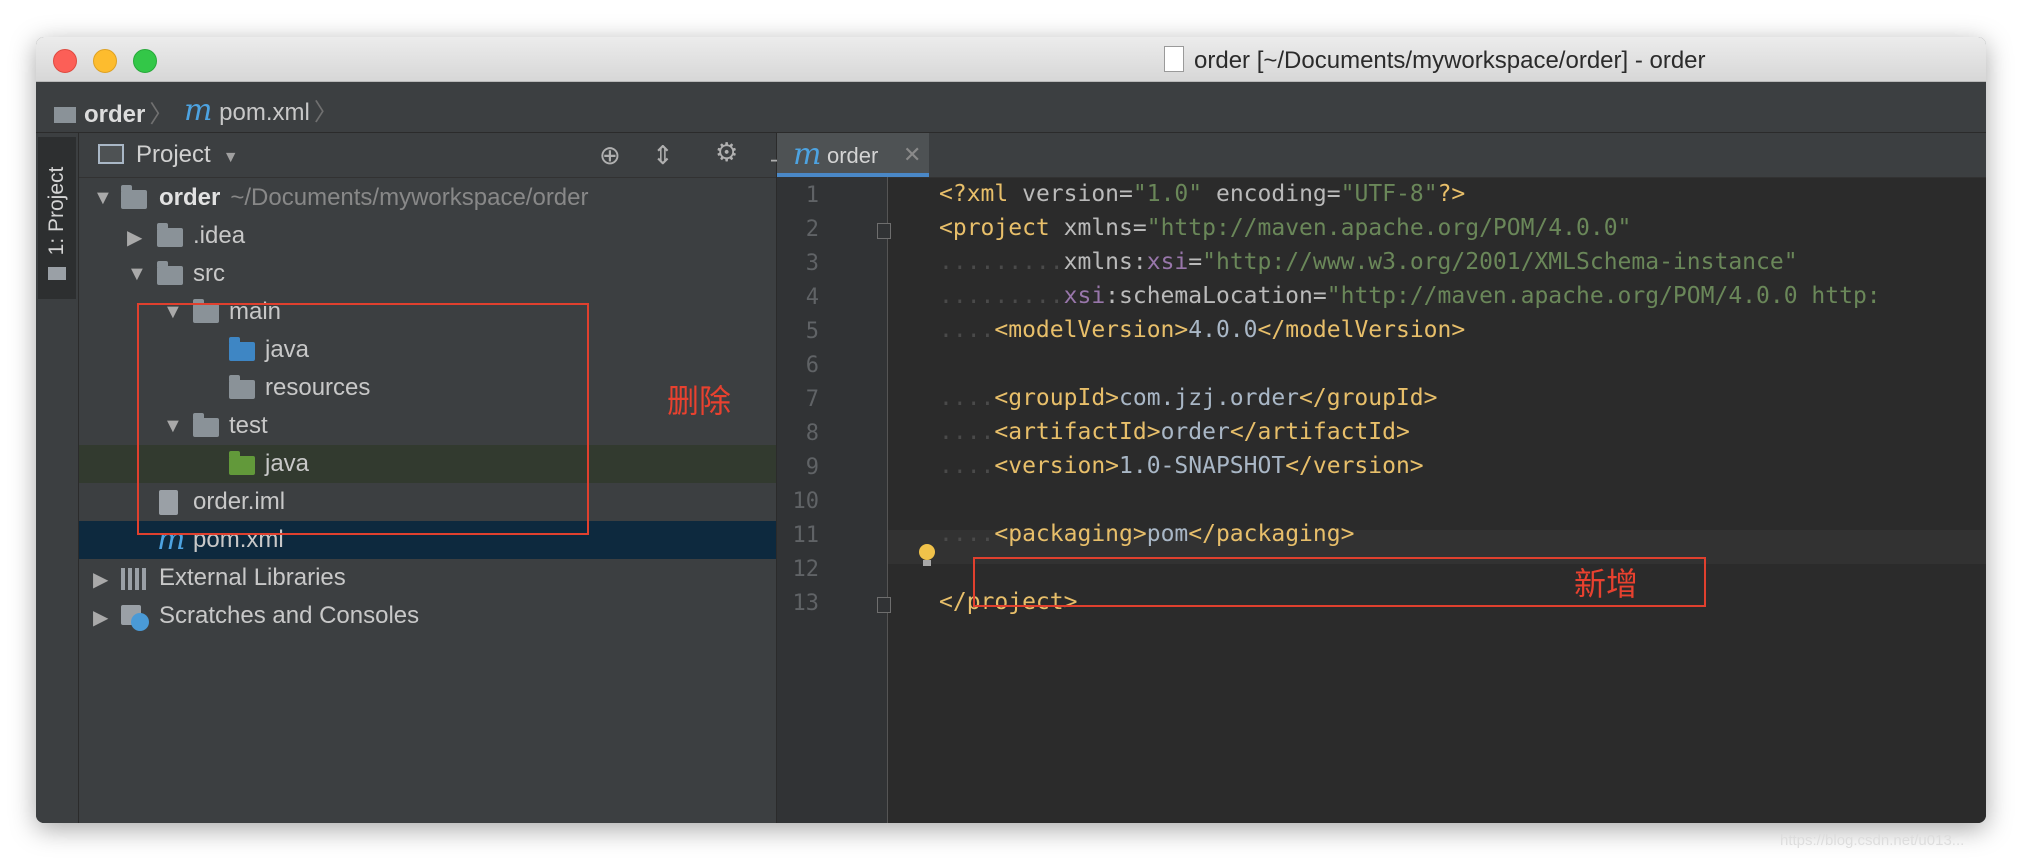  What do you see at coordinates (57, 478) in the screenshot?
I see `tool-window-strip: 1: Project` at bounding box center [57, 478].